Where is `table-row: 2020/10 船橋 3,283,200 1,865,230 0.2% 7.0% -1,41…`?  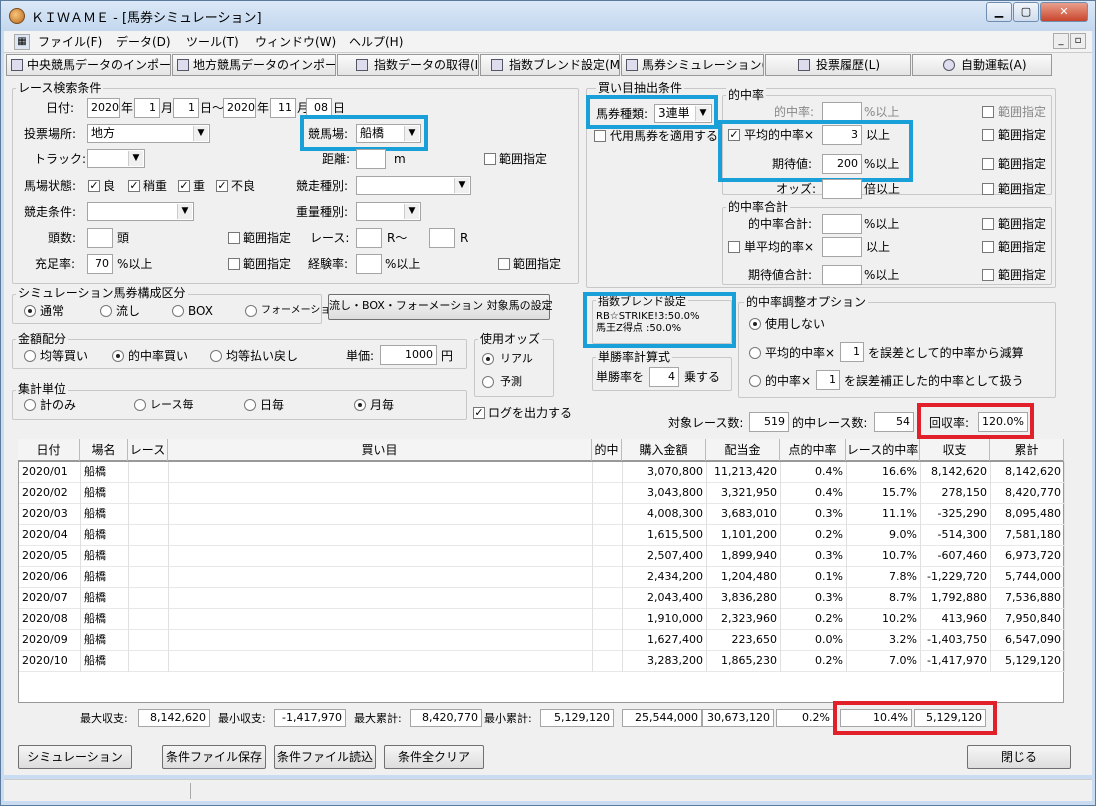
table-row: 2020/10 船橋 3,283,200 1,865,230 0.2% 7.0% -1,41… is located at coordinates (542, 661).